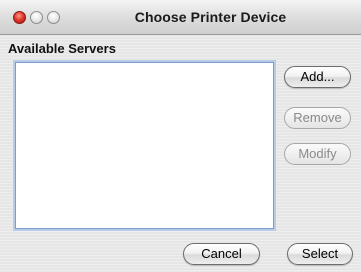 The image size is (361, 272). I want to click on title-bar: Choose Printer Device, so click(180, 17).